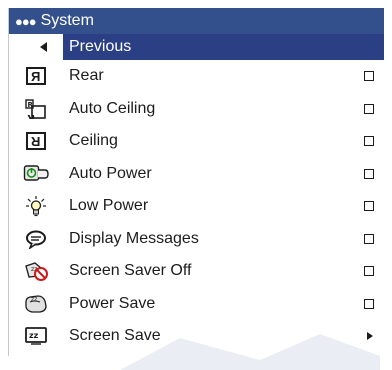 This screenshot has height=370, width=392. Describe the element at coordinates (36, 239) in the screenshot. I see `speech-bubble-icon` at that location.